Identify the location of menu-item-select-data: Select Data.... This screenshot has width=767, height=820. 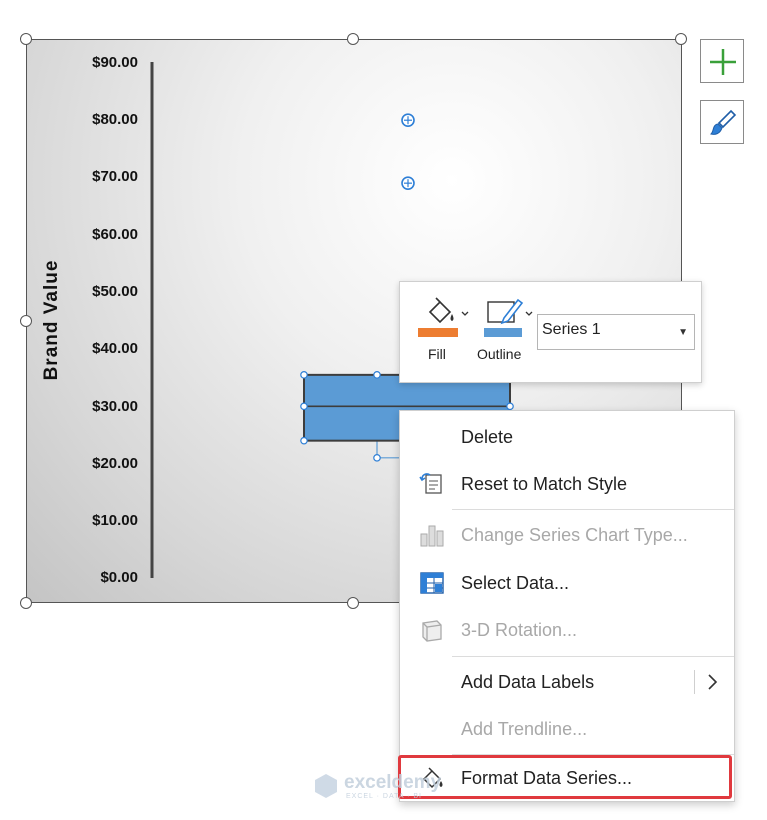
(567, 583).